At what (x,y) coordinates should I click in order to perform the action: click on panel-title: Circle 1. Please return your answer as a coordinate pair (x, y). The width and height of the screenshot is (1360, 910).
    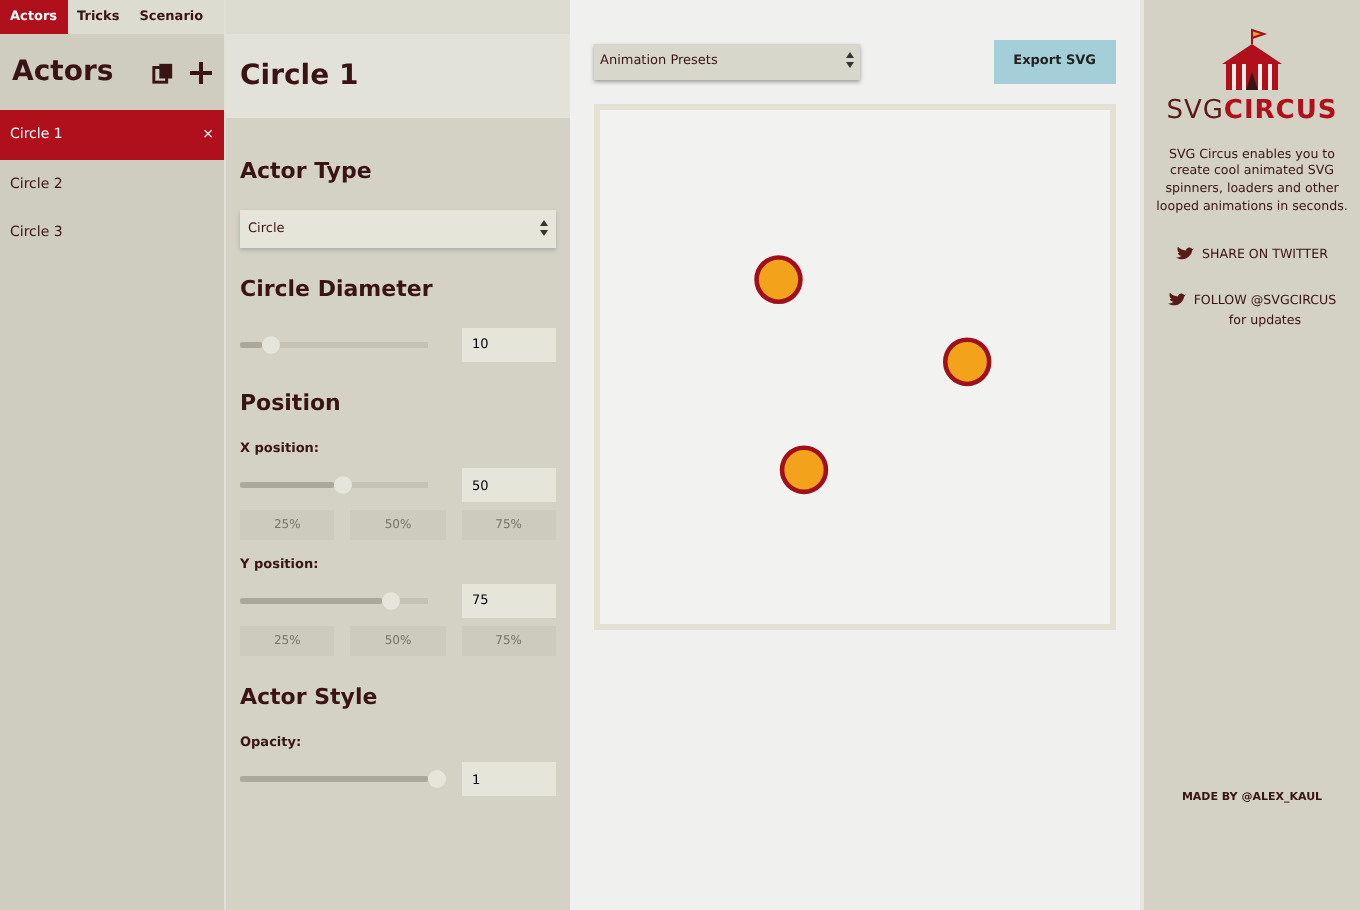
    Looking at the image, I should click on (398, 76).